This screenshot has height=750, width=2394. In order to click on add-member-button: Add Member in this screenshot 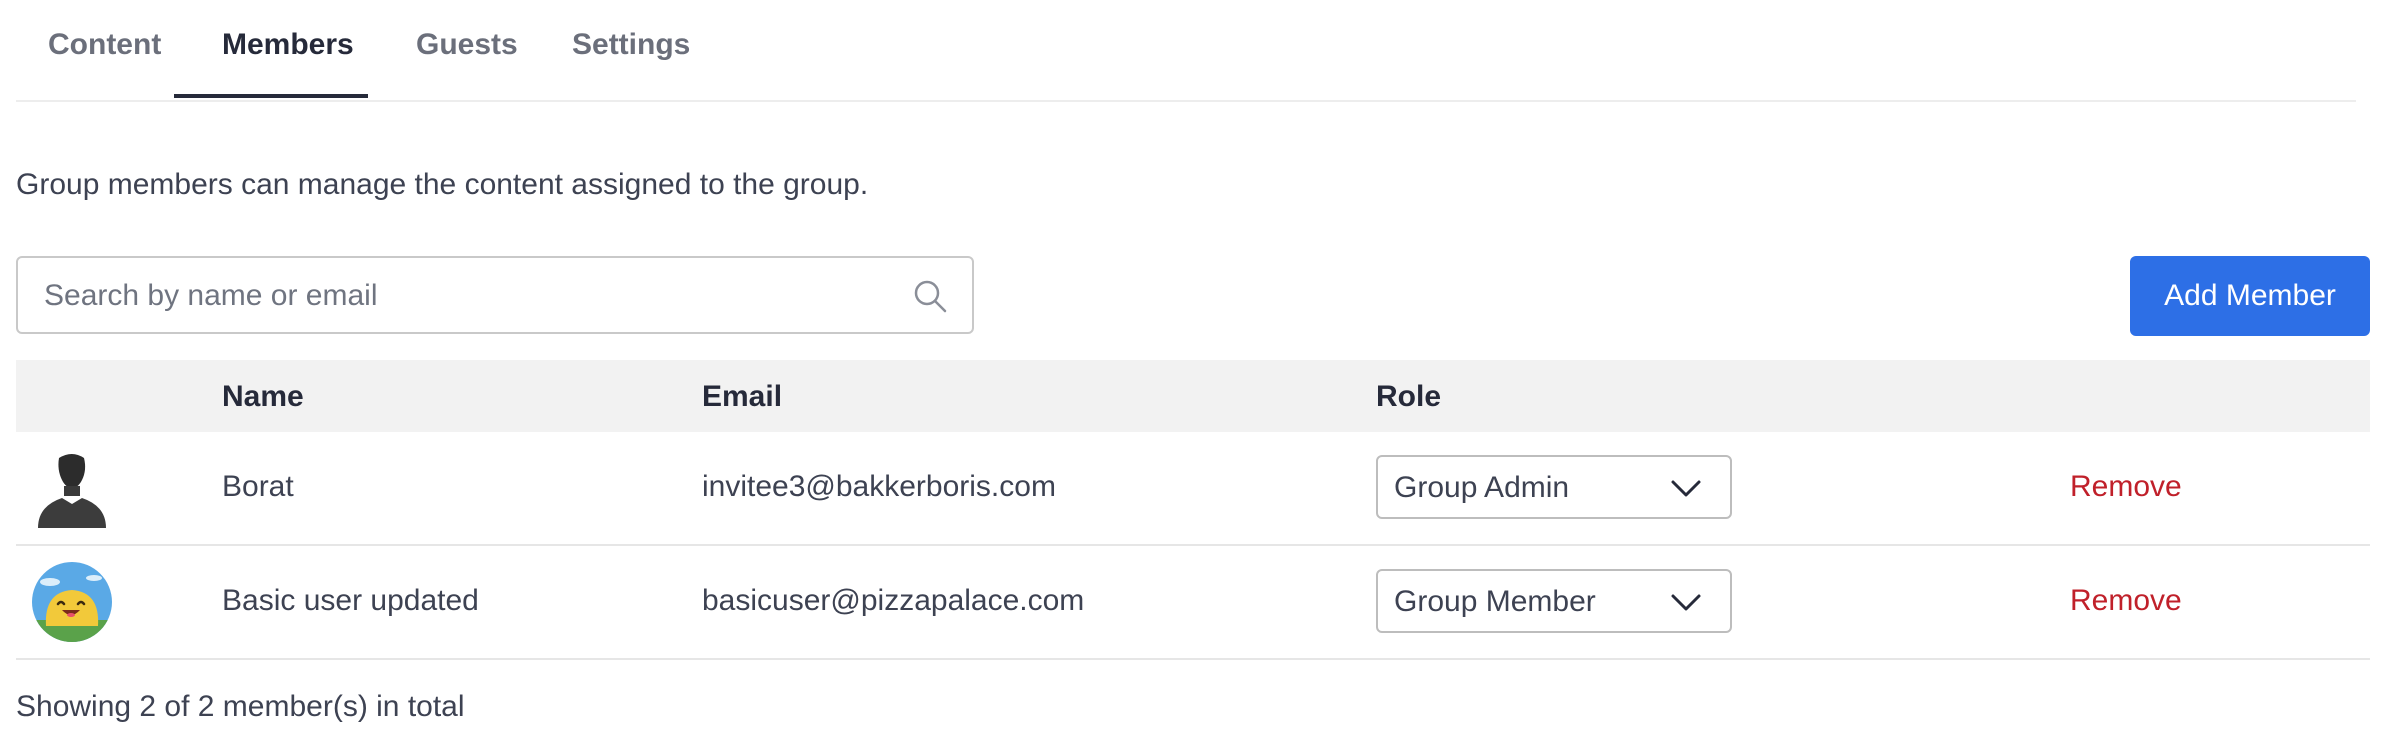, I will do `click(2250, 296)`.